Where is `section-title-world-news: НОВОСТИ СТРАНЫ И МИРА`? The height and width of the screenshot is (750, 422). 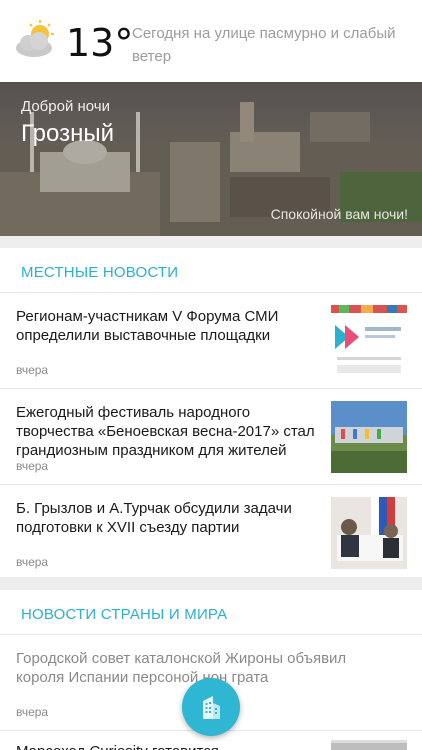 section-title-world-news: НОВОСТИ СТРАНЫ И МИРА is located at coordinates (124, 614).